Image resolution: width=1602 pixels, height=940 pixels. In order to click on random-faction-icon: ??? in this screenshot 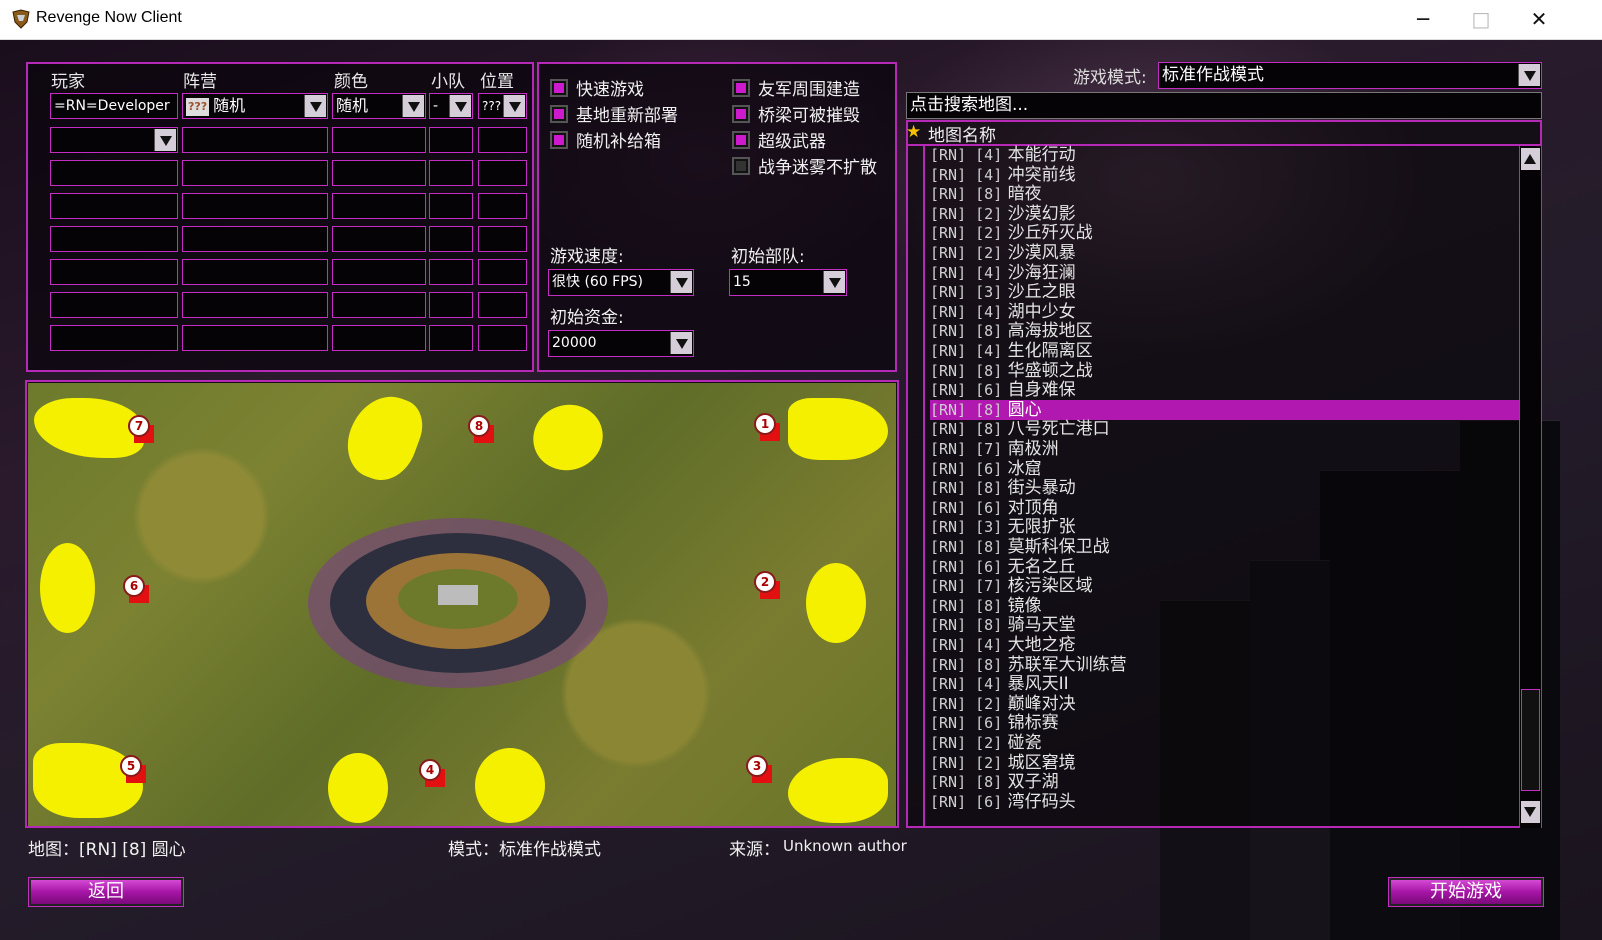, I will do `click(198, 107)`.